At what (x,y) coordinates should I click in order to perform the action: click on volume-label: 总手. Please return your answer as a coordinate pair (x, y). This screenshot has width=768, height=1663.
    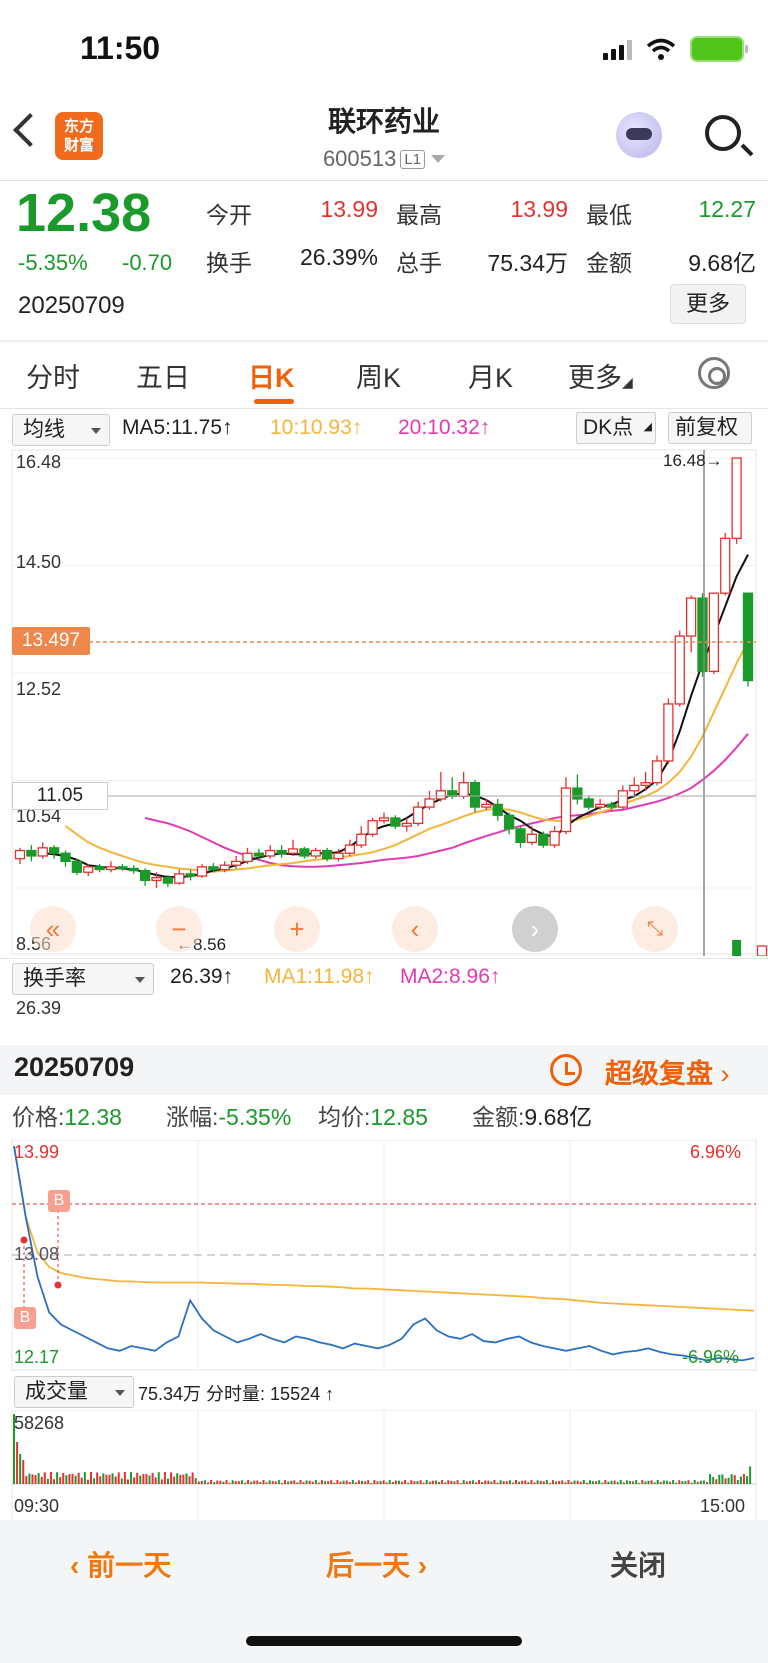
    Looking at the image, I should click on (419, 263).